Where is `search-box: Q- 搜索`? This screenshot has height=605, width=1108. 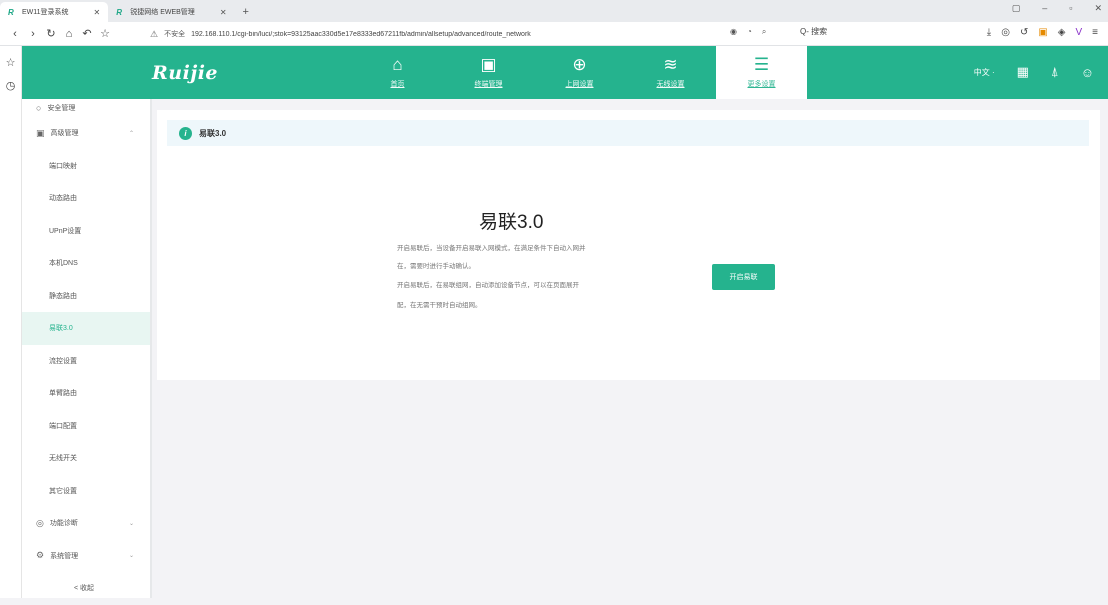 search-box: Q- 搜索 is located at coordinates (813, 31).